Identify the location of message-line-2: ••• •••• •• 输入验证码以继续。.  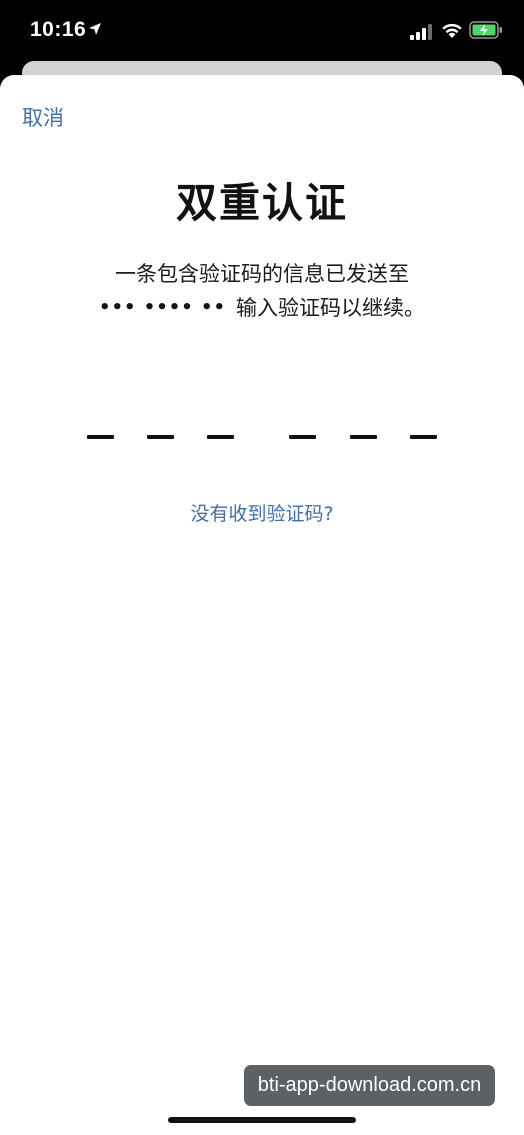
(262, 308).